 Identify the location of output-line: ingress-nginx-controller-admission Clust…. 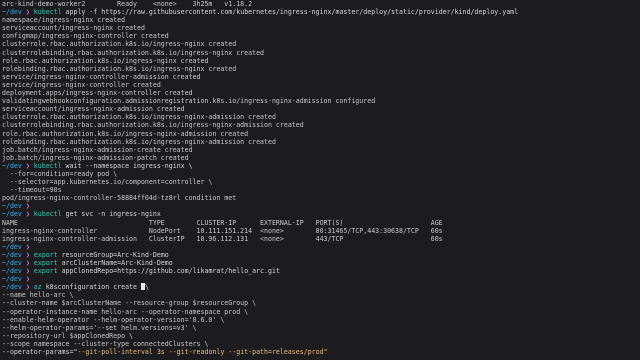
(222, 238).